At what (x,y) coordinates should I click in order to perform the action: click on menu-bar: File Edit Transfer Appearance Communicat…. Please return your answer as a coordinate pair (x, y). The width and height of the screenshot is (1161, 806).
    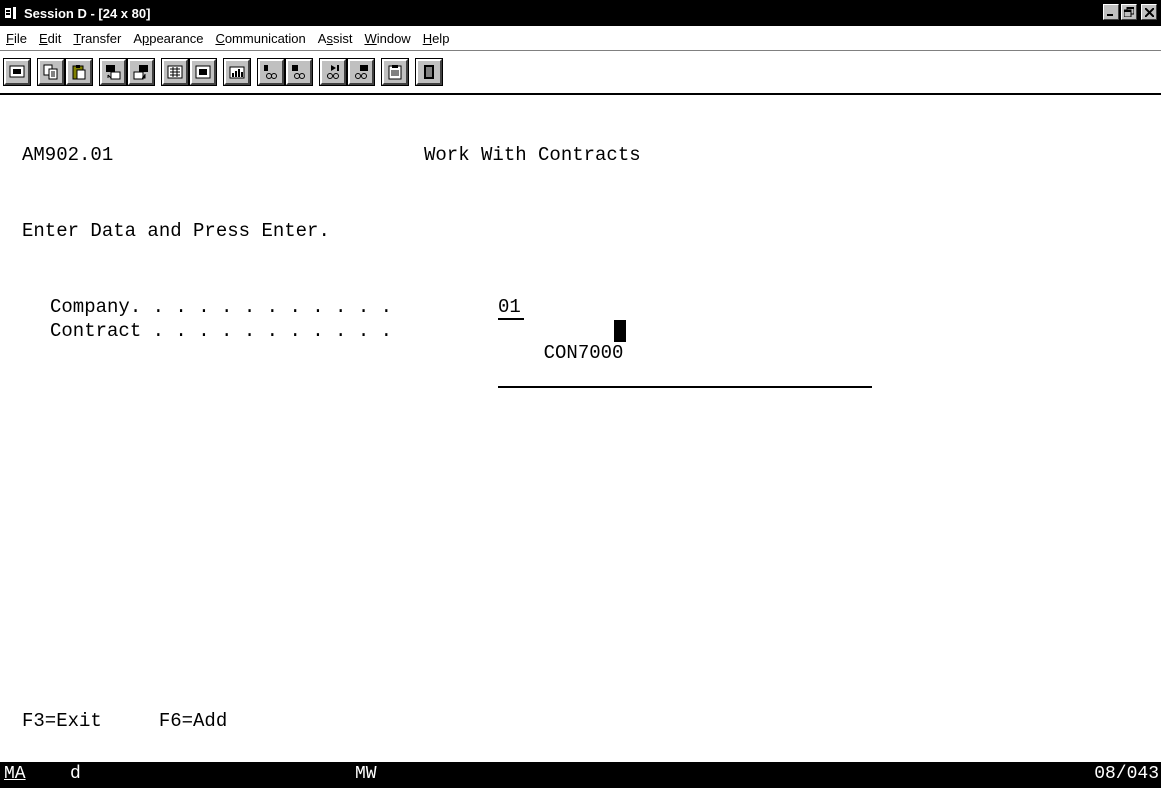
    Looking at the image, I should click on (580, 38).